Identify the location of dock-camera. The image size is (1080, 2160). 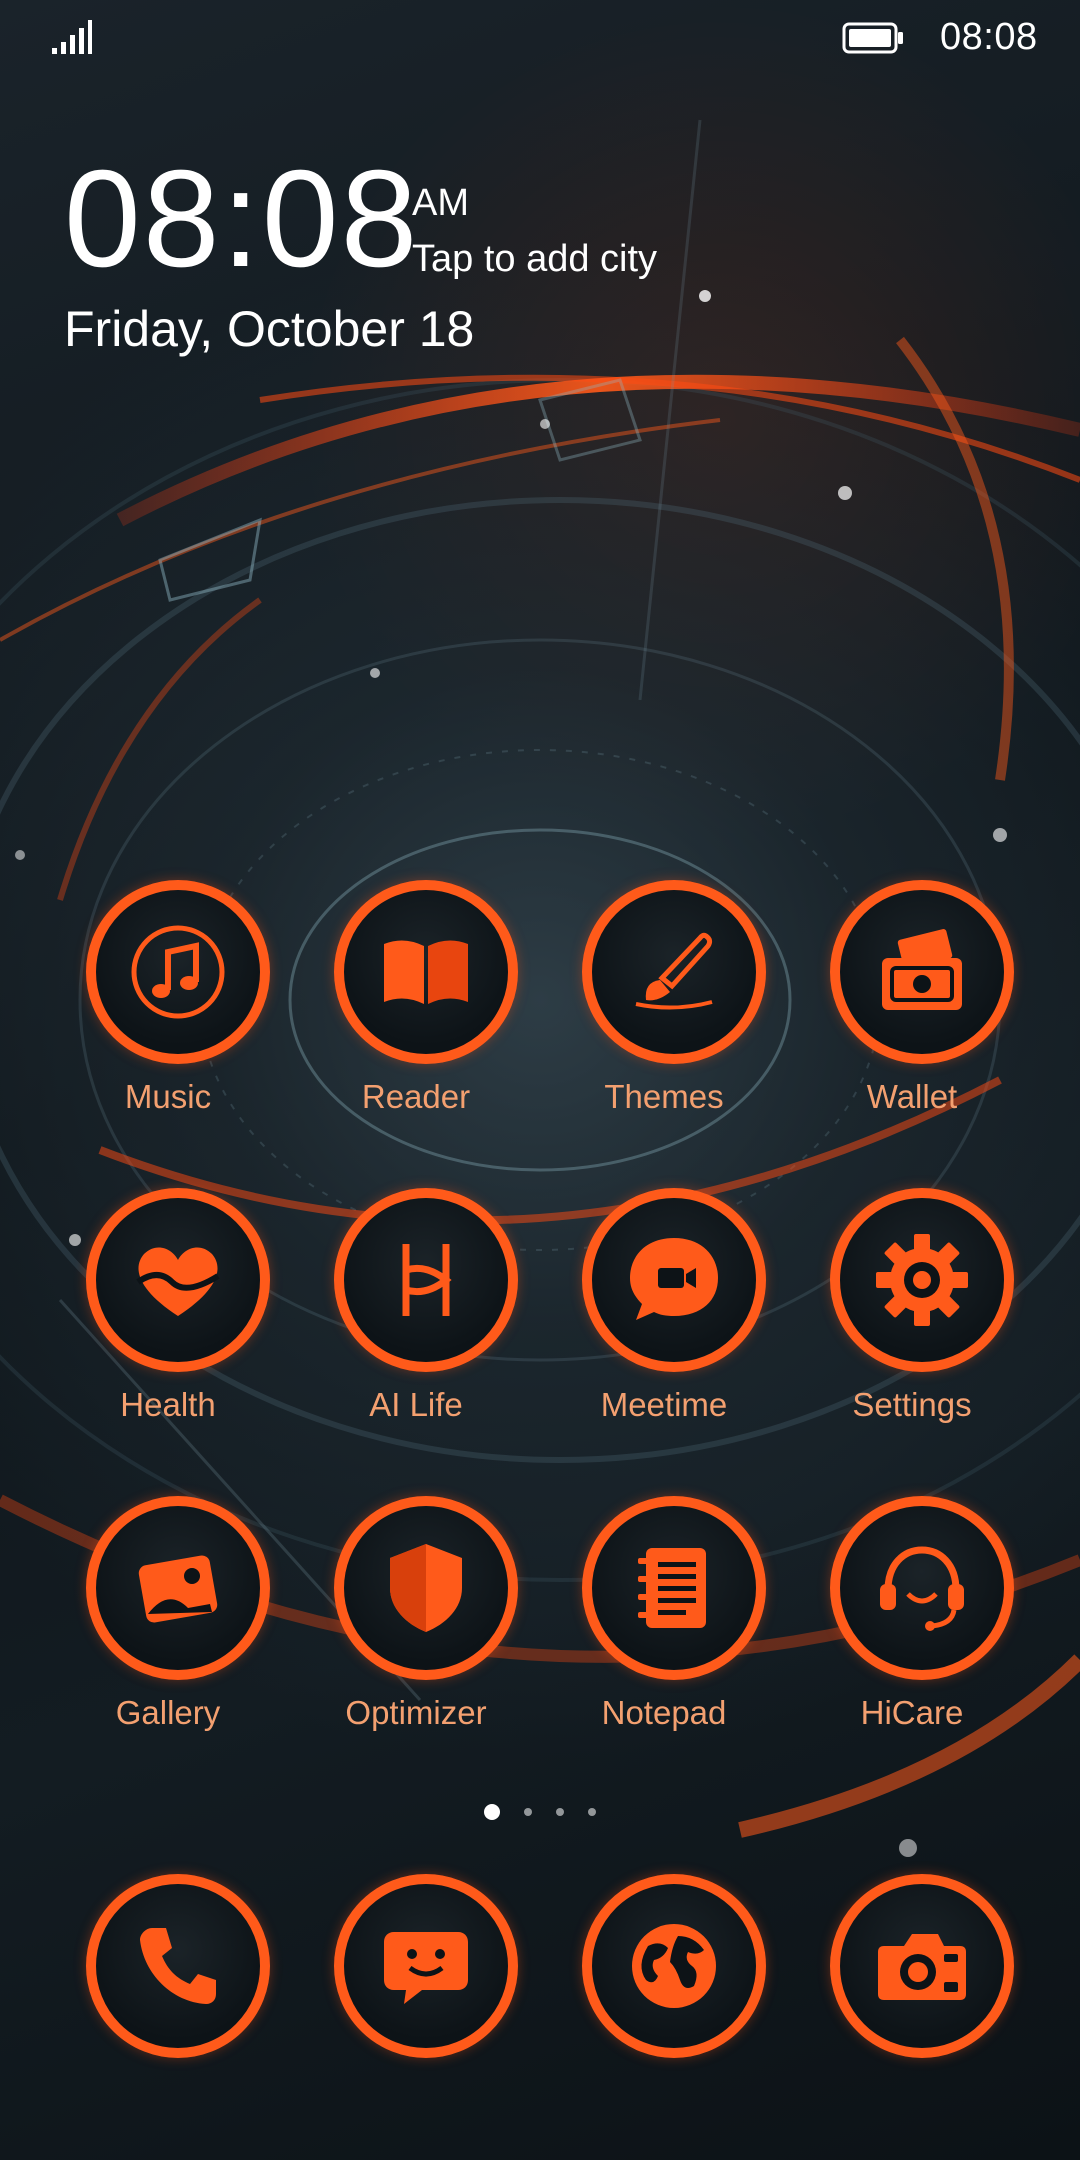
(920, 2004).